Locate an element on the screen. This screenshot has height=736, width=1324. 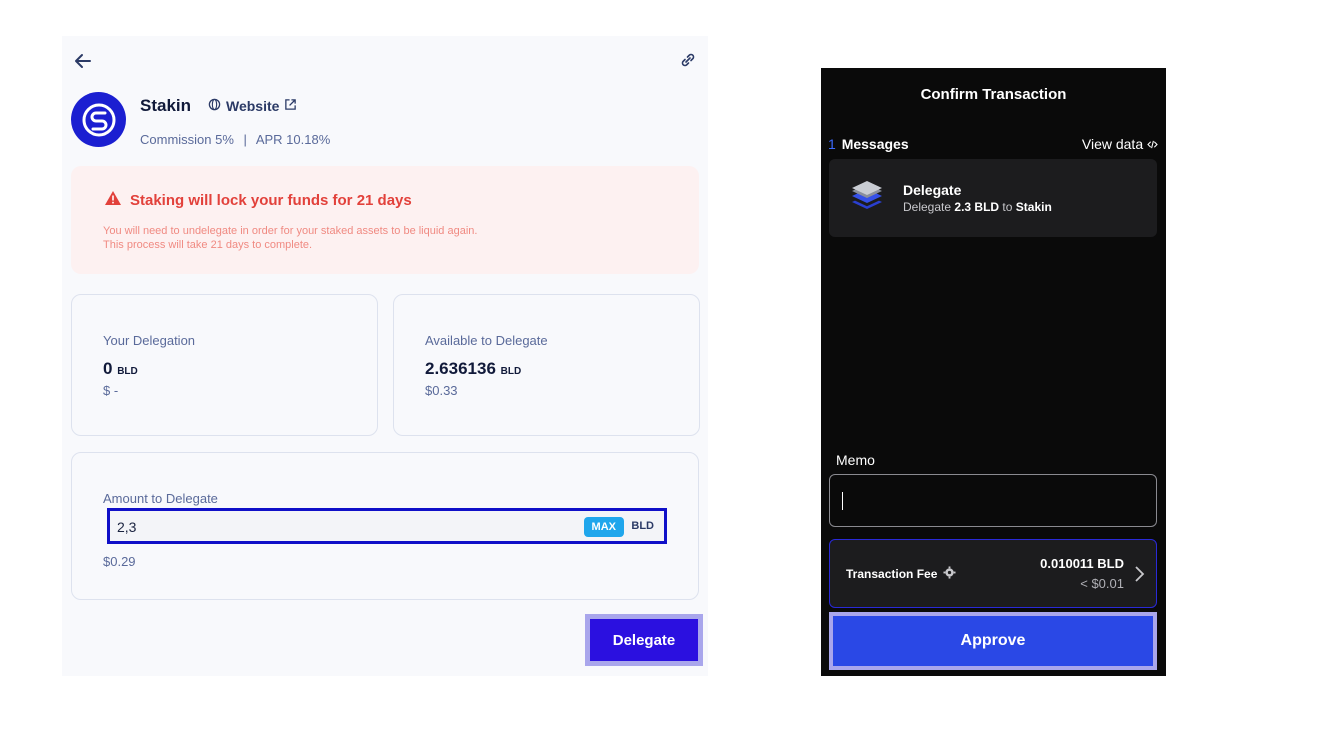
your-delegation-card: Your Delegation 0 BLD $ - is located at coordinates (224, 365).